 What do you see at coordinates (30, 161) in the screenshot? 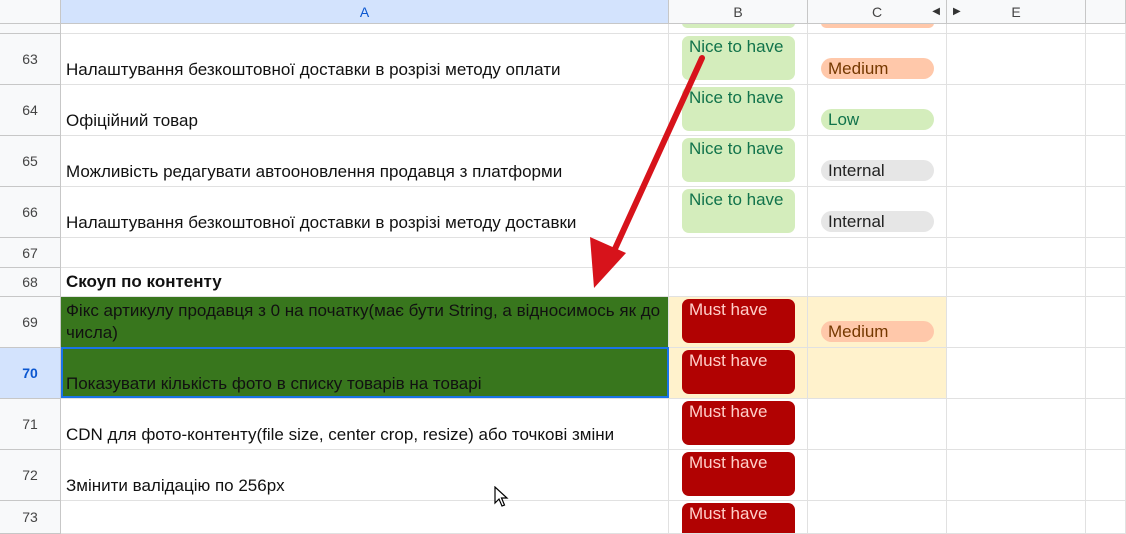
I see `row-number: 65` at bounding box center [30, 161].